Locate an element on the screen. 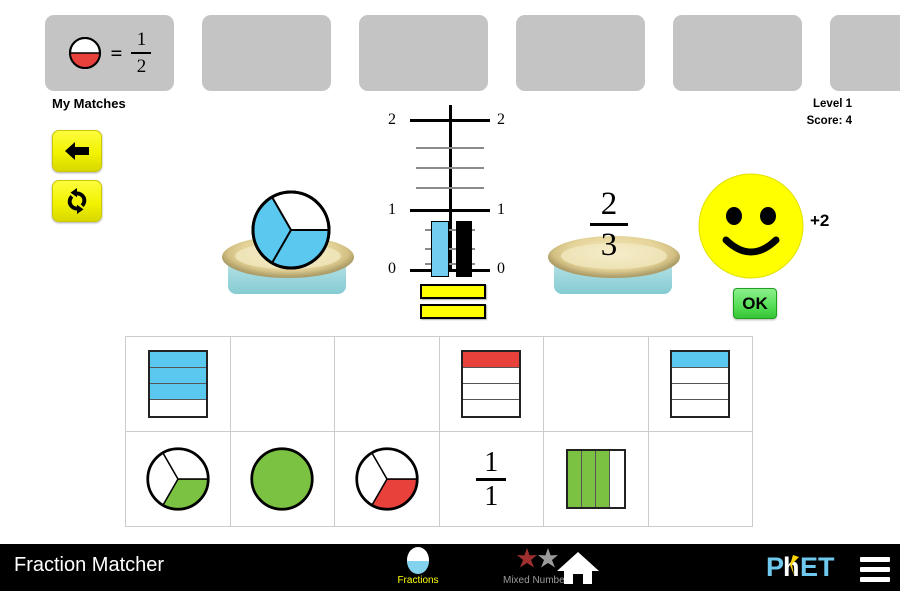 The width and height of the screenshot is (900, 591). fraction-denominator: 3 is located at coordinates (609, 245).